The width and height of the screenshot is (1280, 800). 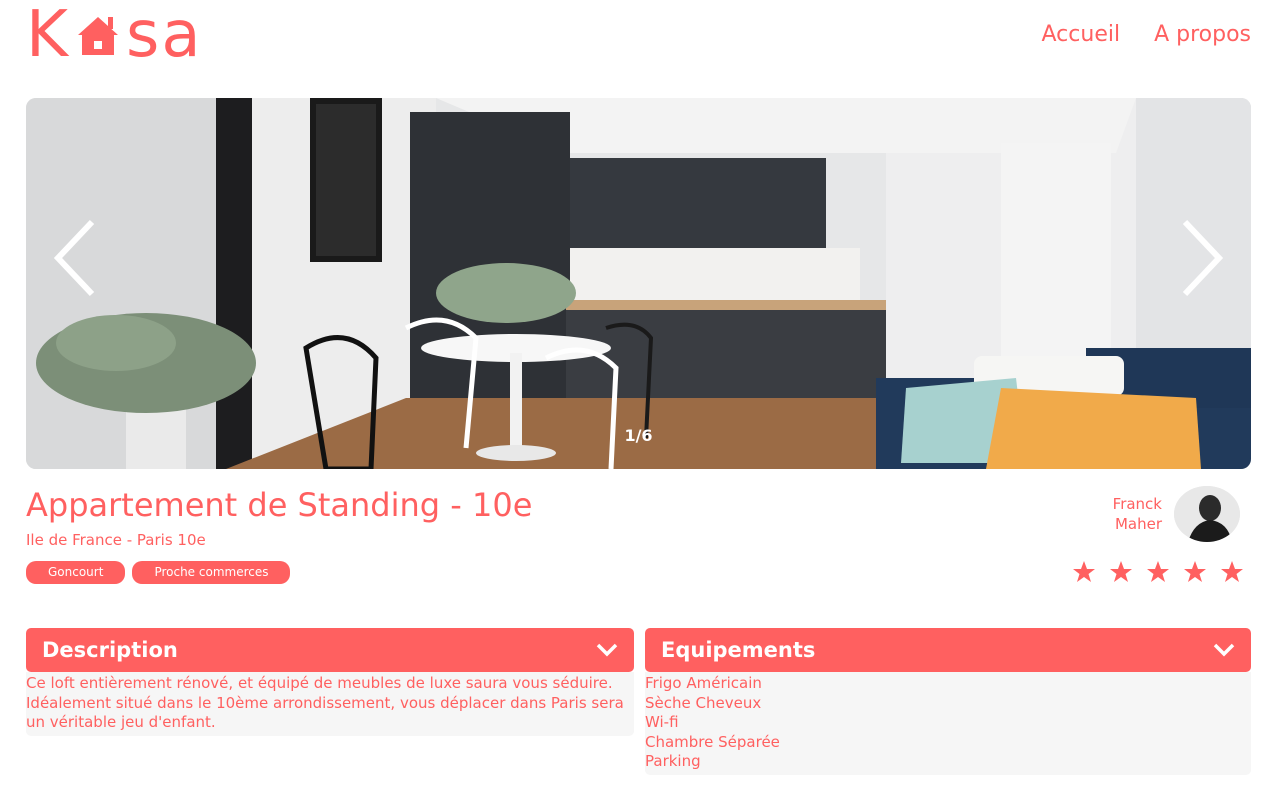 I want to click on equipments-toggle: Equipements, so click(x=948, y=650).